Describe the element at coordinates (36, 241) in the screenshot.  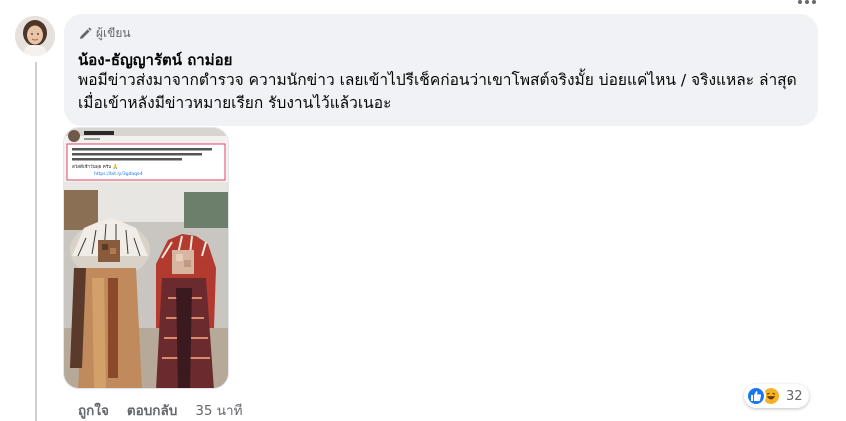
I see `thread-line` at that location.